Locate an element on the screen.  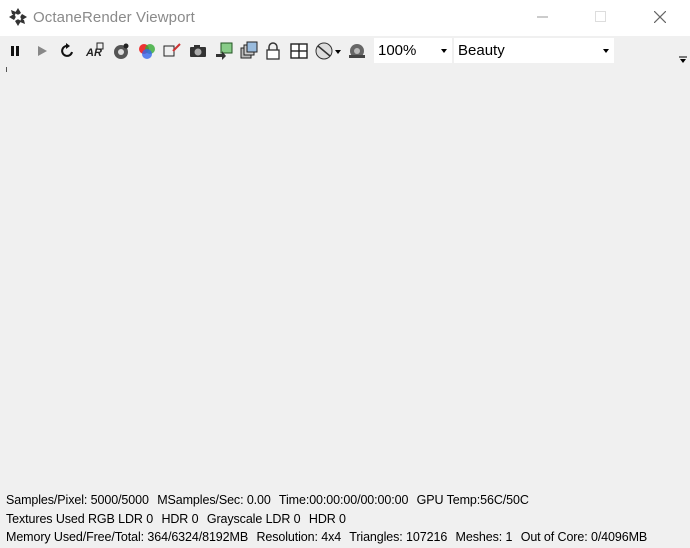
textures-hdr: HDR 0 is located at coordinates (180, 519).